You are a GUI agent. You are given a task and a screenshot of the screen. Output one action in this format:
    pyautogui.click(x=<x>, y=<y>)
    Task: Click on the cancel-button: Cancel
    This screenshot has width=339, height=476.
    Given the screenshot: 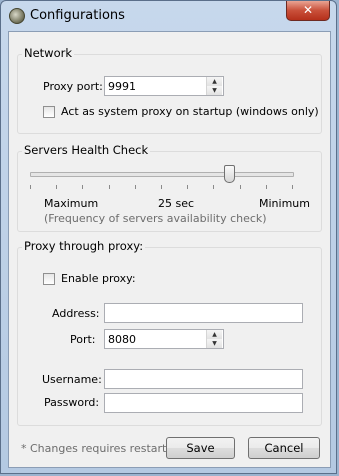 What is the action you would take?
    pyautogui.click(x=284, y=448)
    